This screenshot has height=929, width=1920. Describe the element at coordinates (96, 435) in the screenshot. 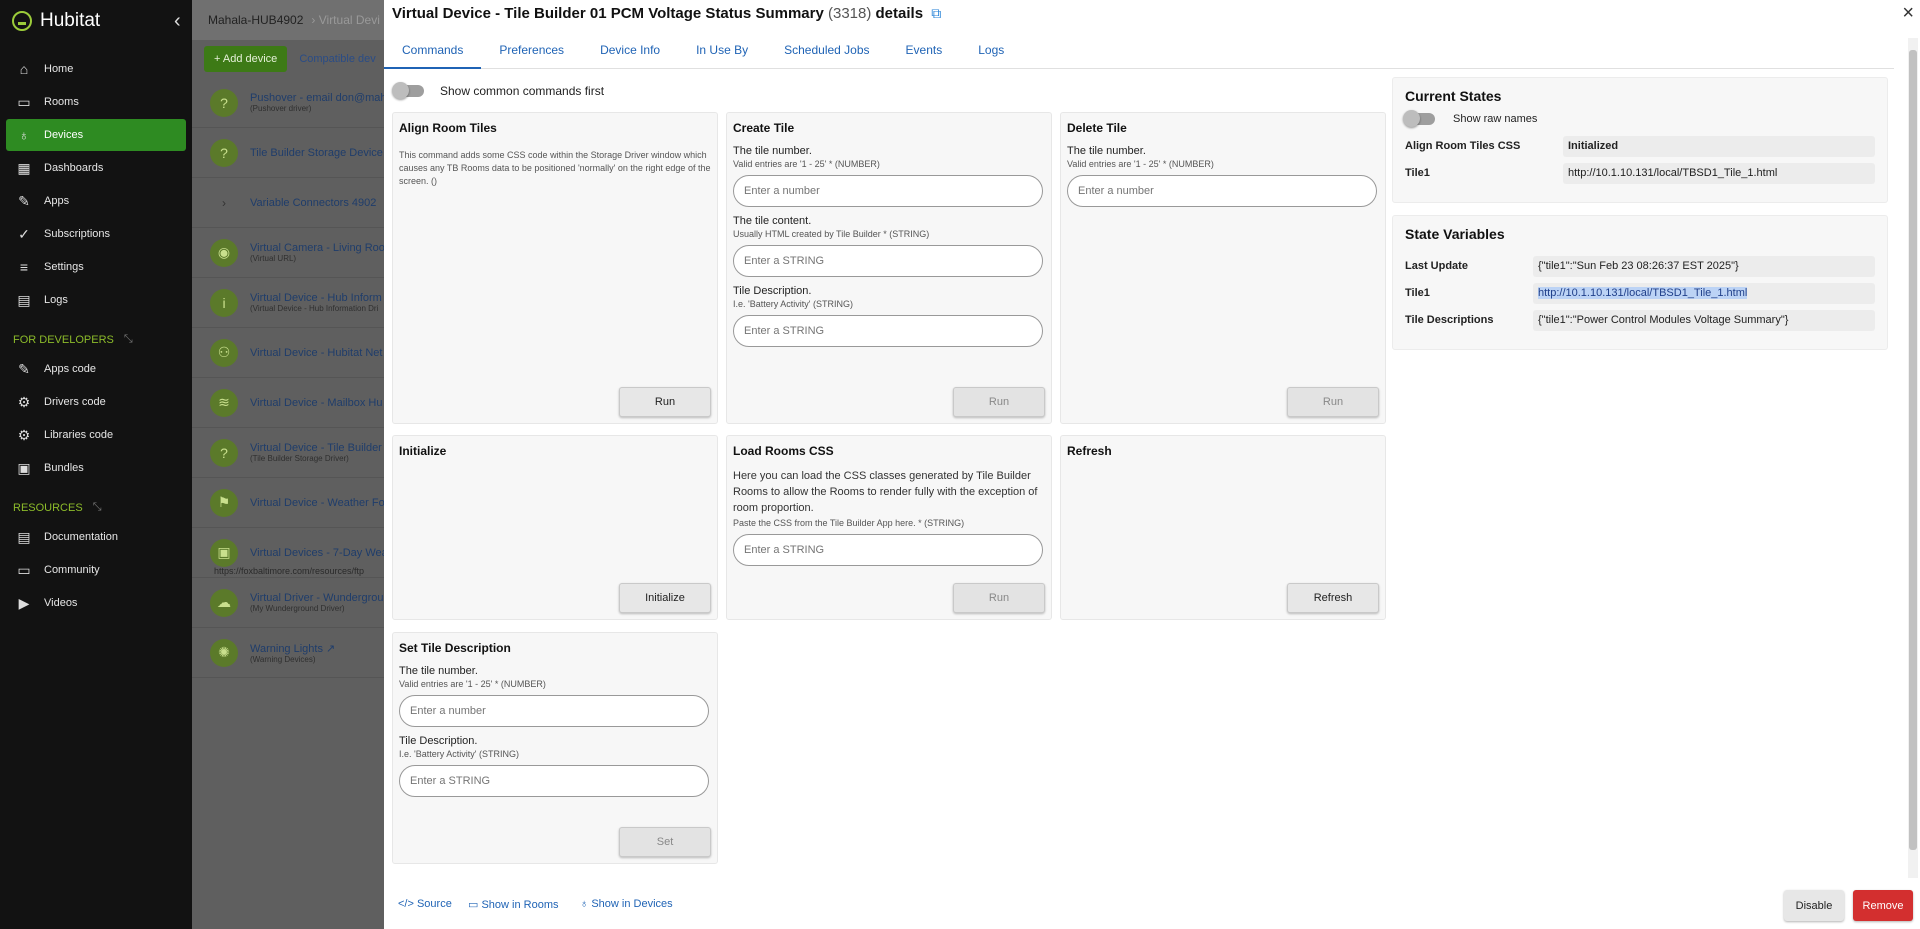

I see `sidebar-item-libraries-code: ⚙ Libraries code` at that location.